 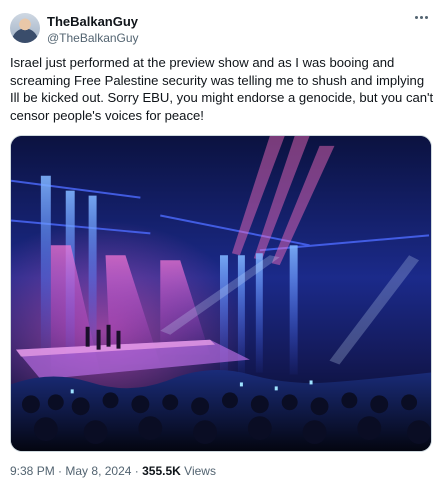 I want to click on views-label: Views, so click(x=200, y=471).